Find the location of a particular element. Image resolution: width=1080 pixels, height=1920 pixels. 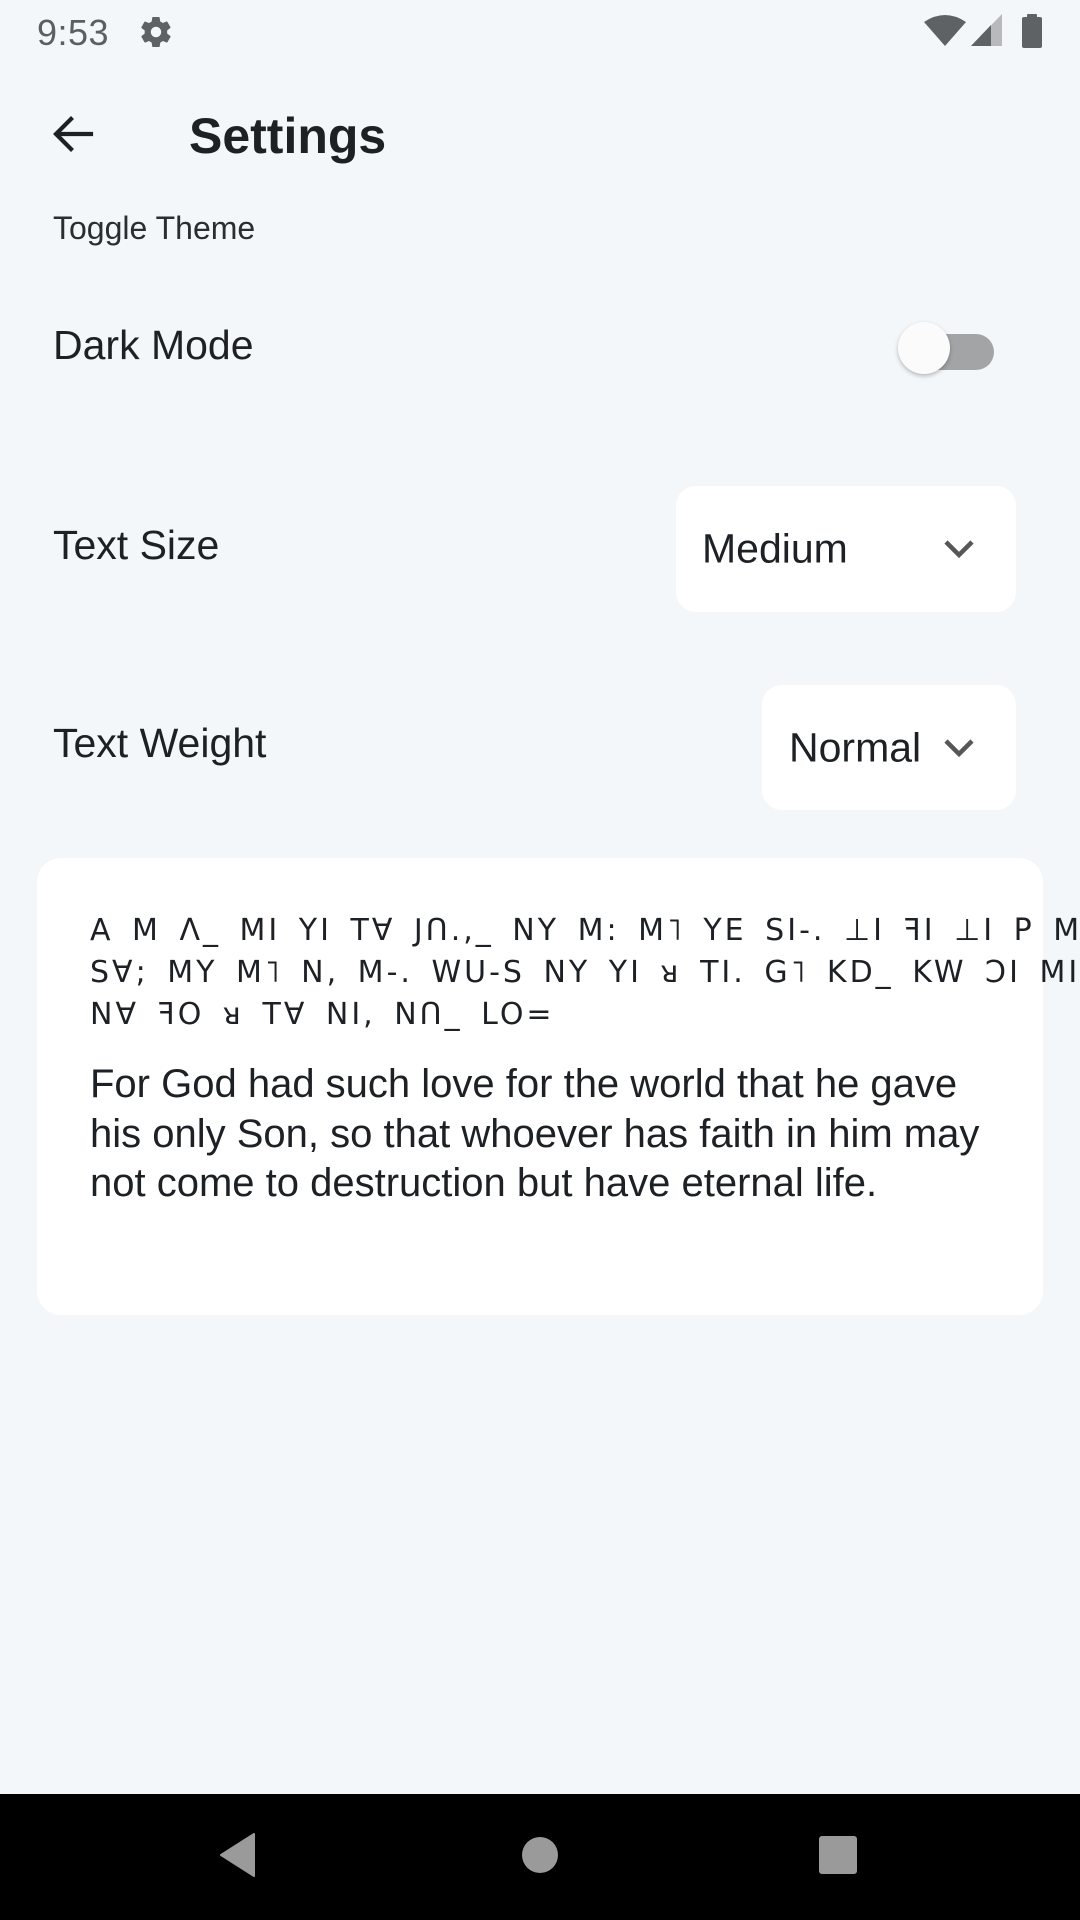

page-title: Settings is located at coordinates (288, 136).